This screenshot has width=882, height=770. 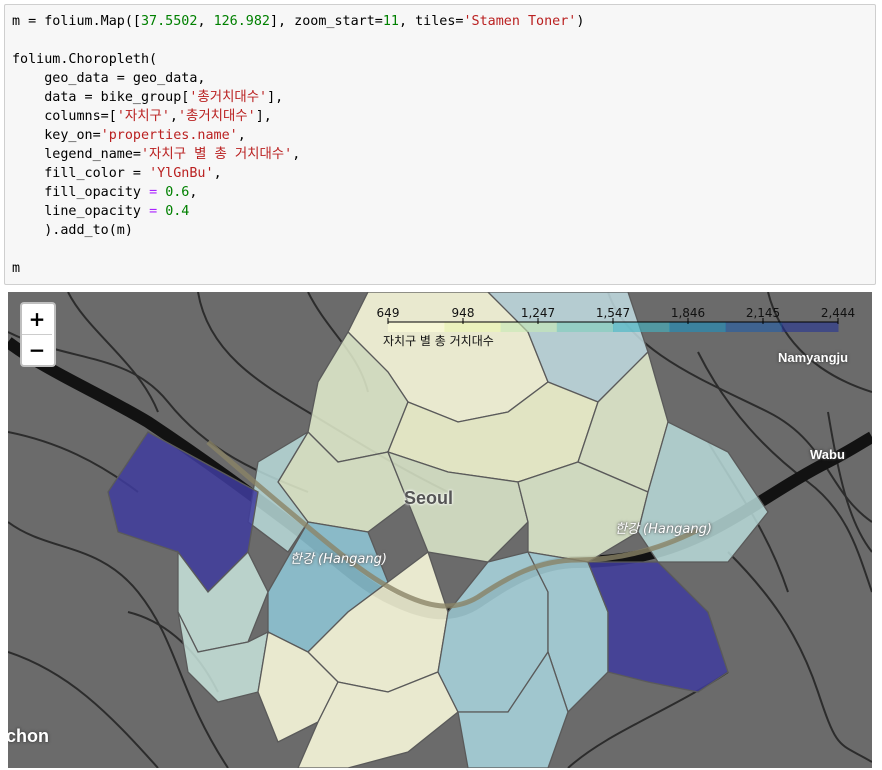 I want to click on code-line: m, so click(x=443, y=268).